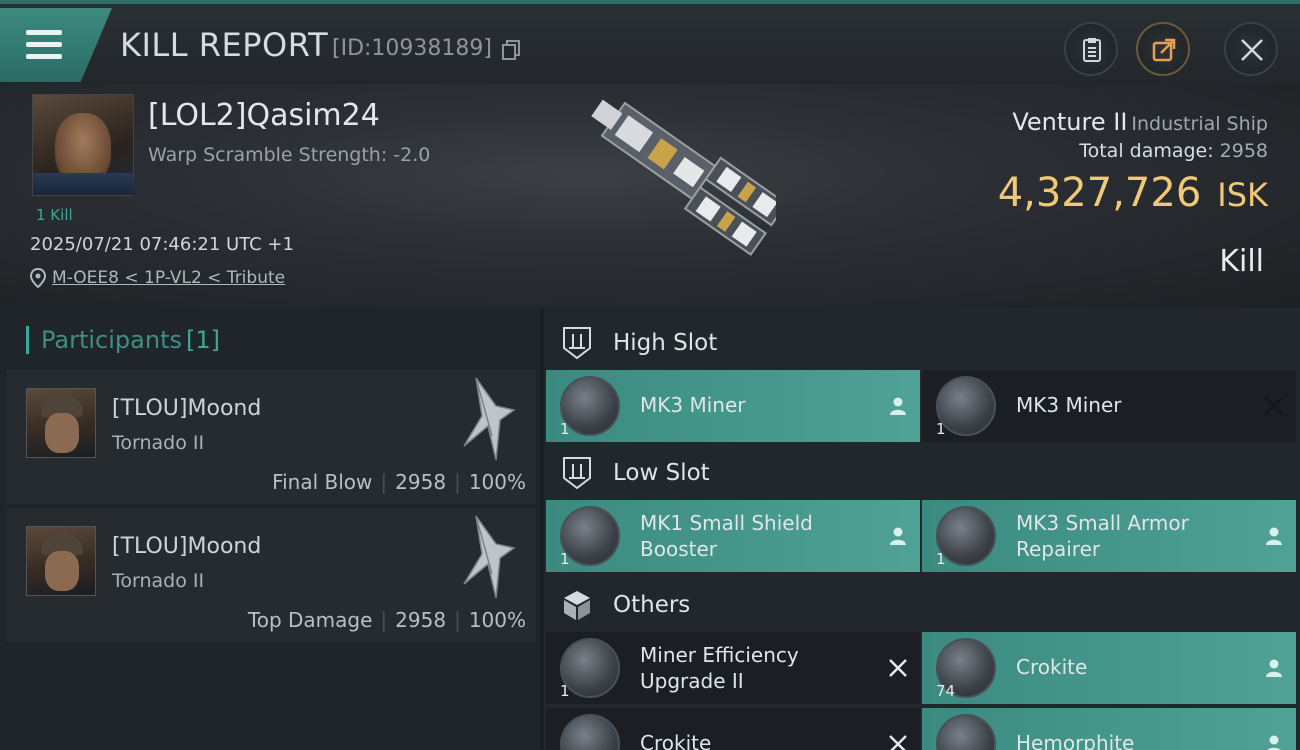  I want to click on item-name-line1: MK3 Small Armor, so click(1102, 523).